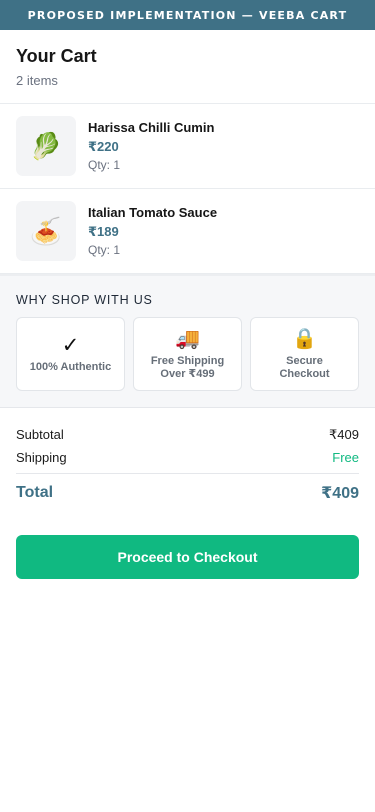 This screenshot has width=375, height=812. I want to click on cart-item-price: ₹220, so click(103, 146).